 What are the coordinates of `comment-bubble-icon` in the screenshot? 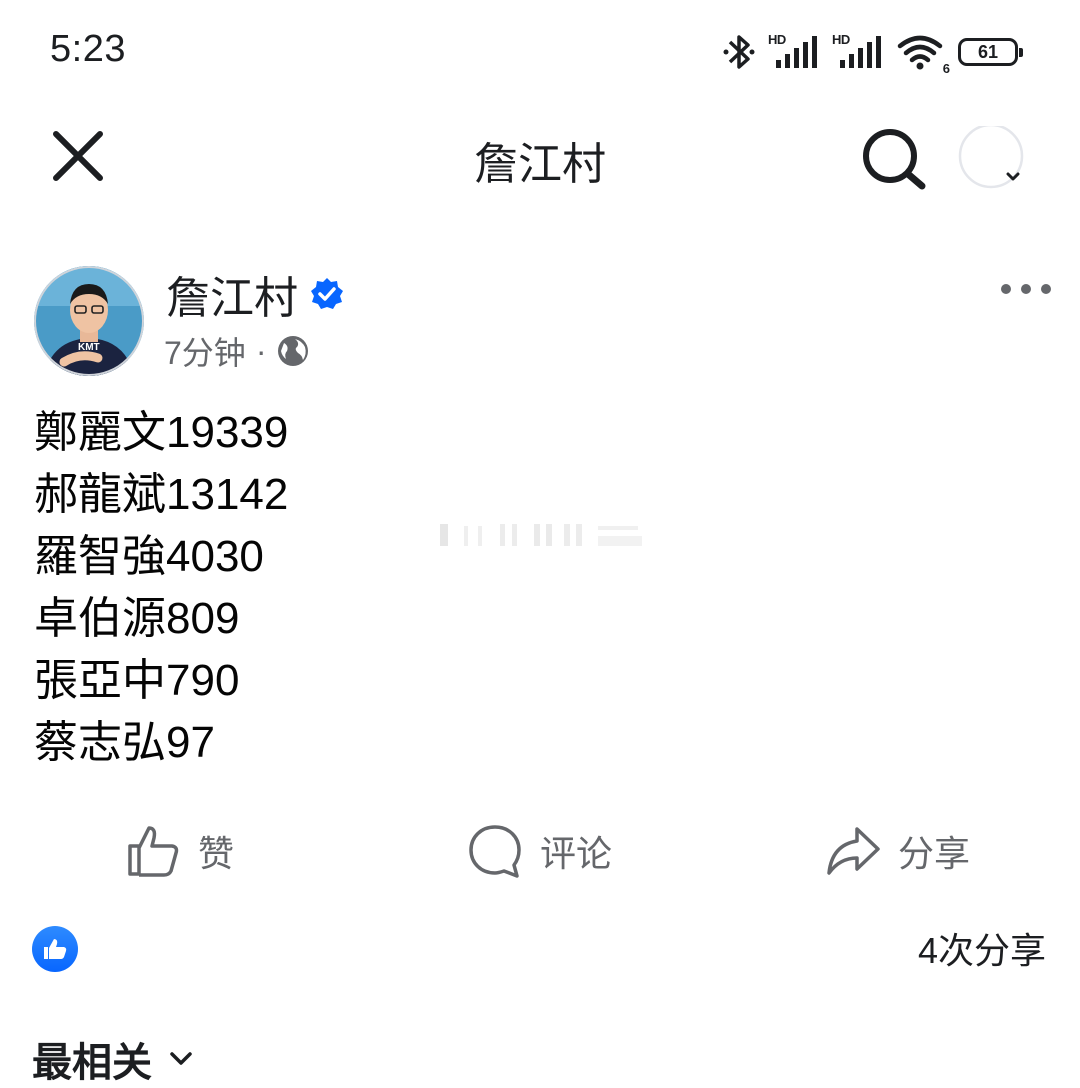 It's located at (495, 851).